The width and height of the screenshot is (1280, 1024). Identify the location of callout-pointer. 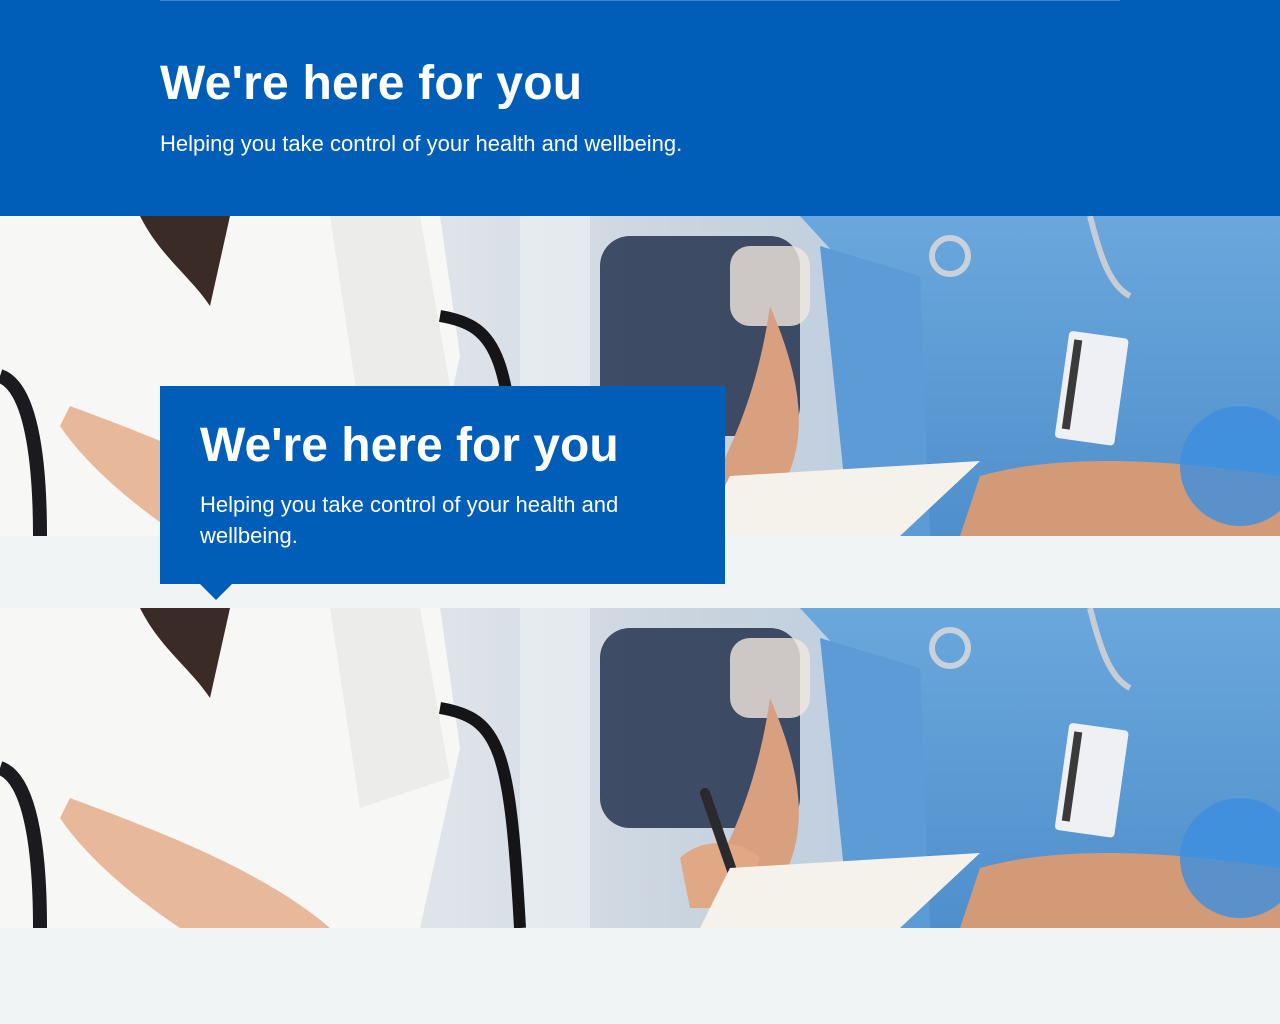
(216, 592).